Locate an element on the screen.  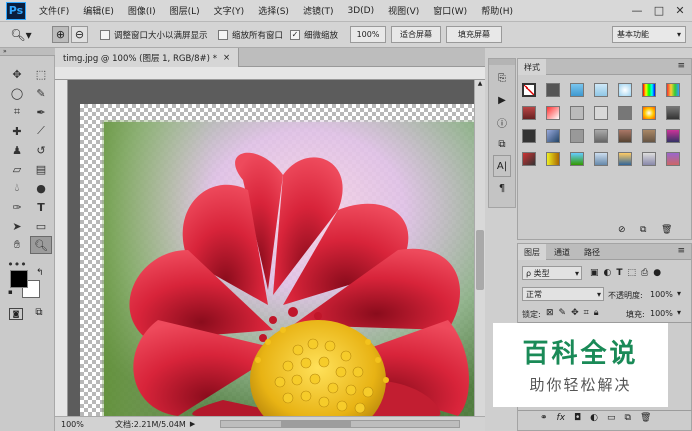
fill-value: 100% is located at coordinates (661, 313).